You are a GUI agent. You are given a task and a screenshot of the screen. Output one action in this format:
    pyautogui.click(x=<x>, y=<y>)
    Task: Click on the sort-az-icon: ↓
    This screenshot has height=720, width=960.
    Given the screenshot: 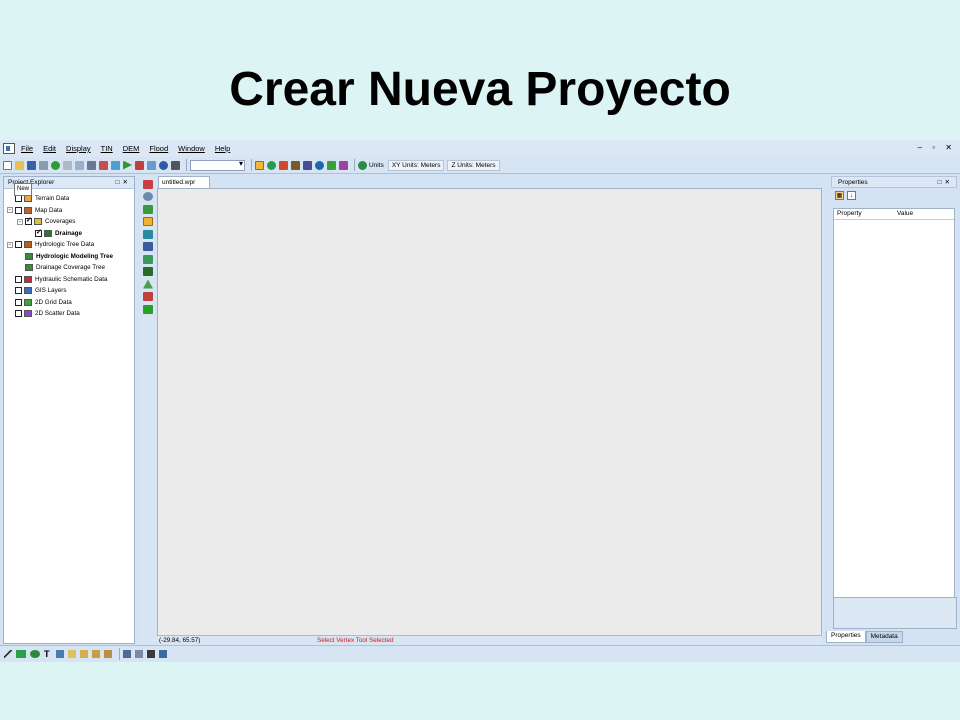 What is the action you would take?
    pyautogui.click(x=851, y=195)
    